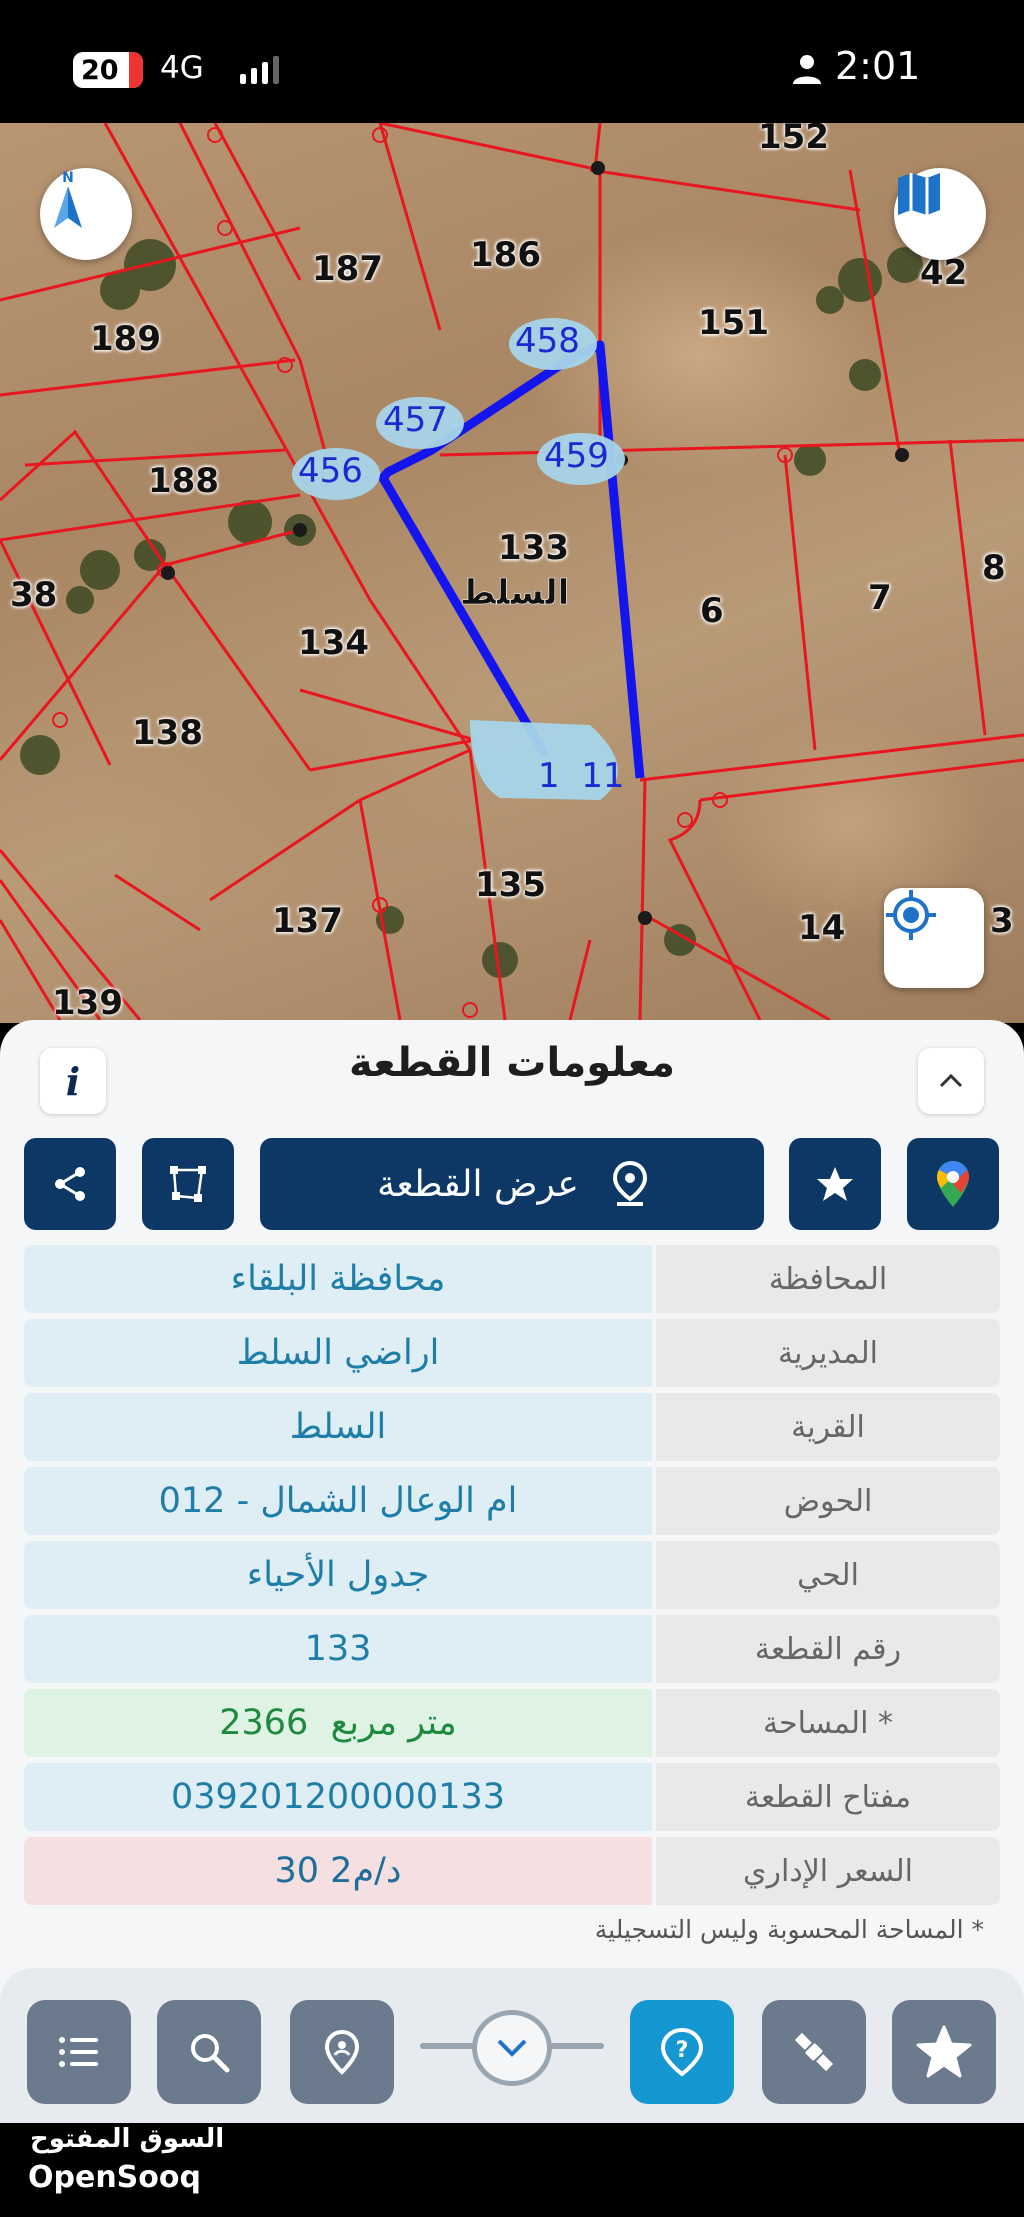 Image resolution: width=1024 pixels, height=2217 pixels. I want to click on detail-row: 133 رقم القطعة, so click(512, 1649).